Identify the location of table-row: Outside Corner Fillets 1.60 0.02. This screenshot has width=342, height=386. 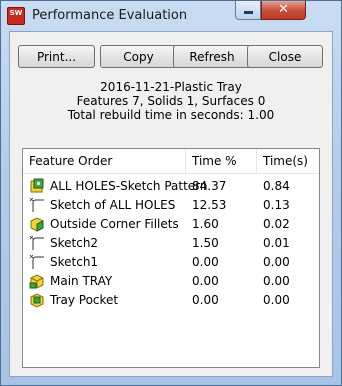
(171, 224).